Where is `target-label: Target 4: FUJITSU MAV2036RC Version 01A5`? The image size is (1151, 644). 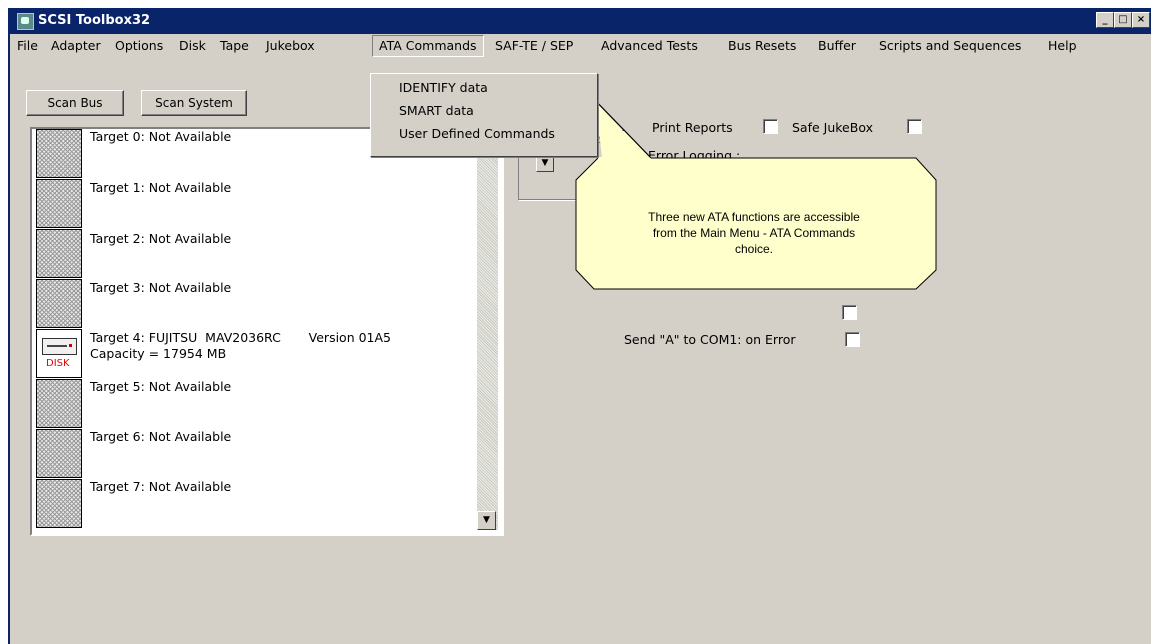 target-label: Target 4: FUJITSU MAV2036RC Version 01A5 is located at coordinates (241, 337).